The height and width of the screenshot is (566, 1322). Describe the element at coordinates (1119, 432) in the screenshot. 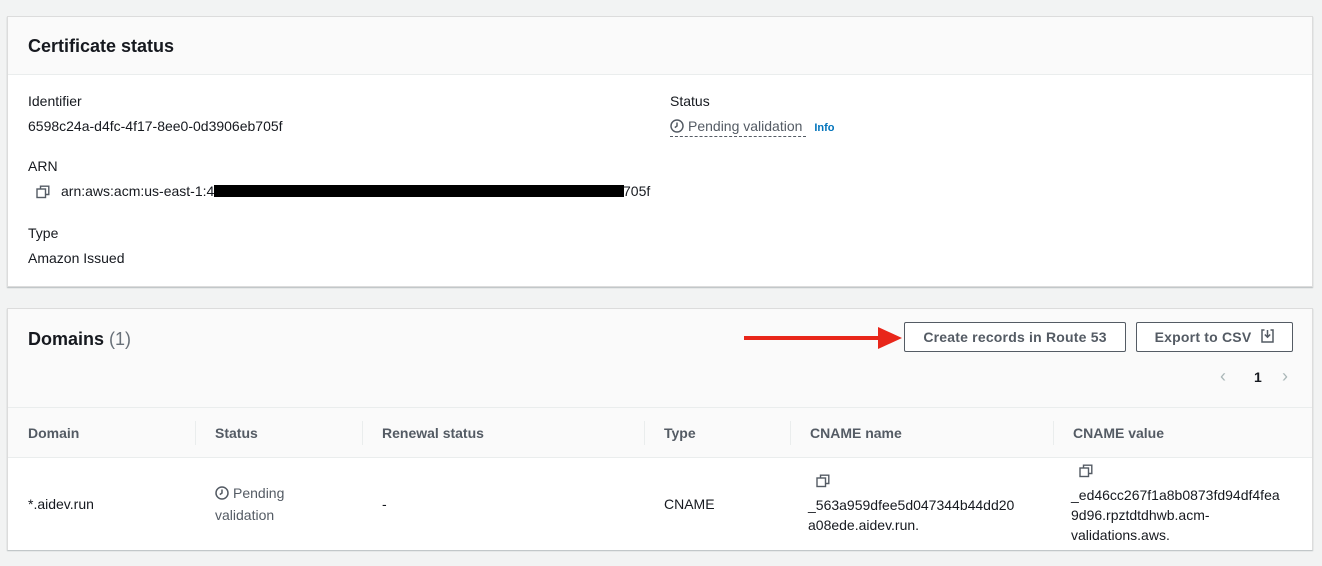

I see `column-header-label: CNAME value` at that location.